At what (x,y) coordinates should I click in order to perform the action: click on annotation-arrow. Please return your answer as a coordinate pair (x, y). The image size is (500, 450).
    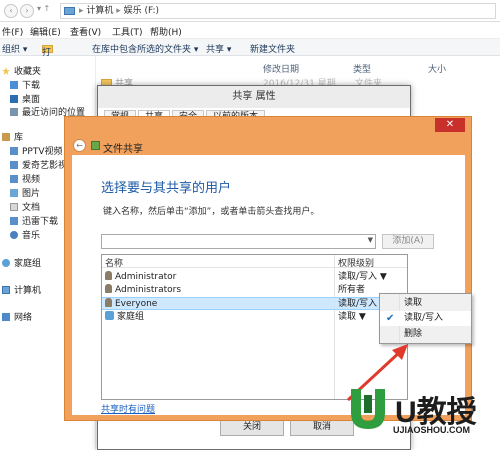
    Looking at the image, I should click on (377, 373).